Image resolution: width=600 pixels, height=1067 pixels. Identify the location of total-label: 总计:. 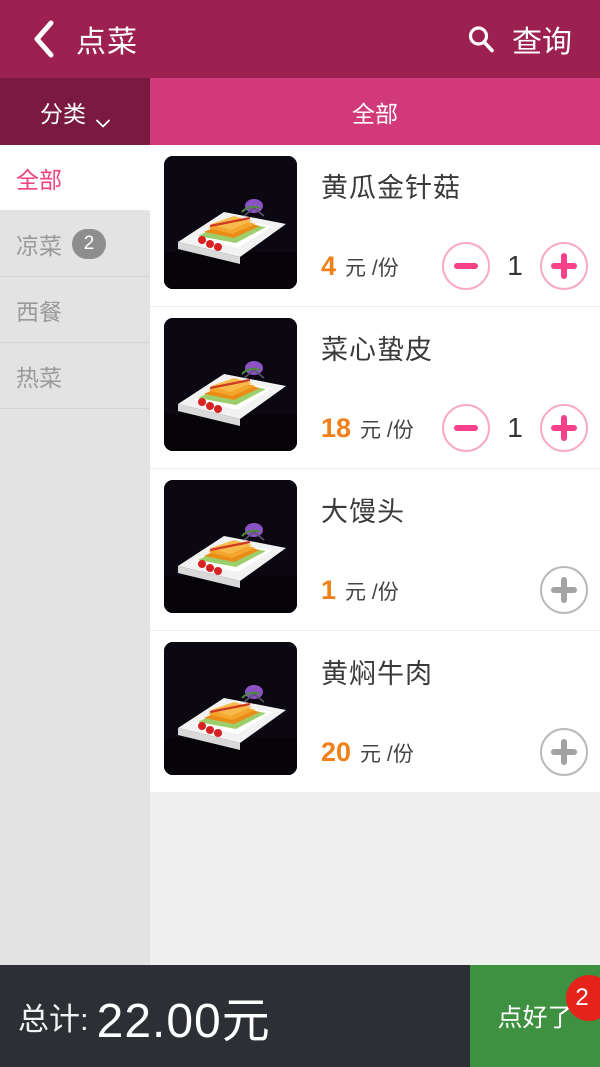
(53, 1019).